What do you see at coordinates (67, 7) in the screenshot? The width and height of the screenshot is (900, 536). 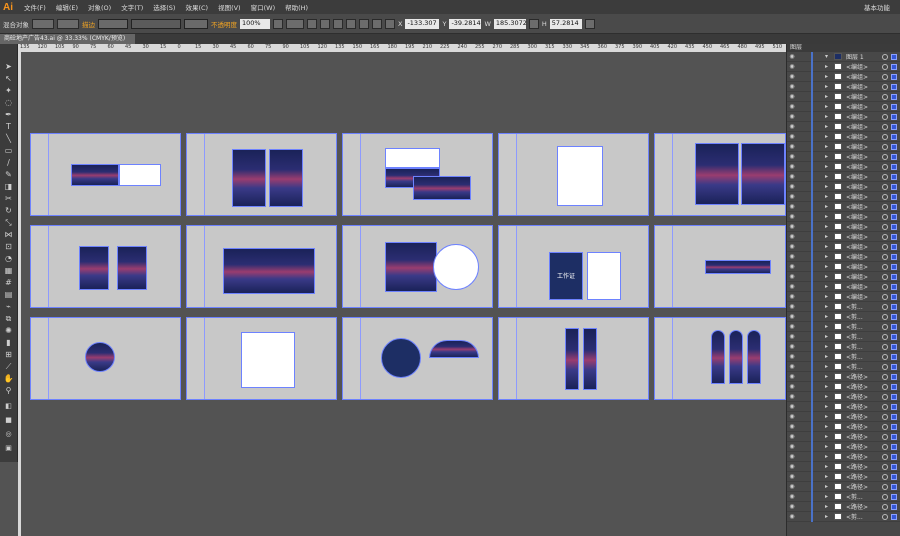 I see `menu-edit: 编辑(E)` at bounding box center [67, 7].